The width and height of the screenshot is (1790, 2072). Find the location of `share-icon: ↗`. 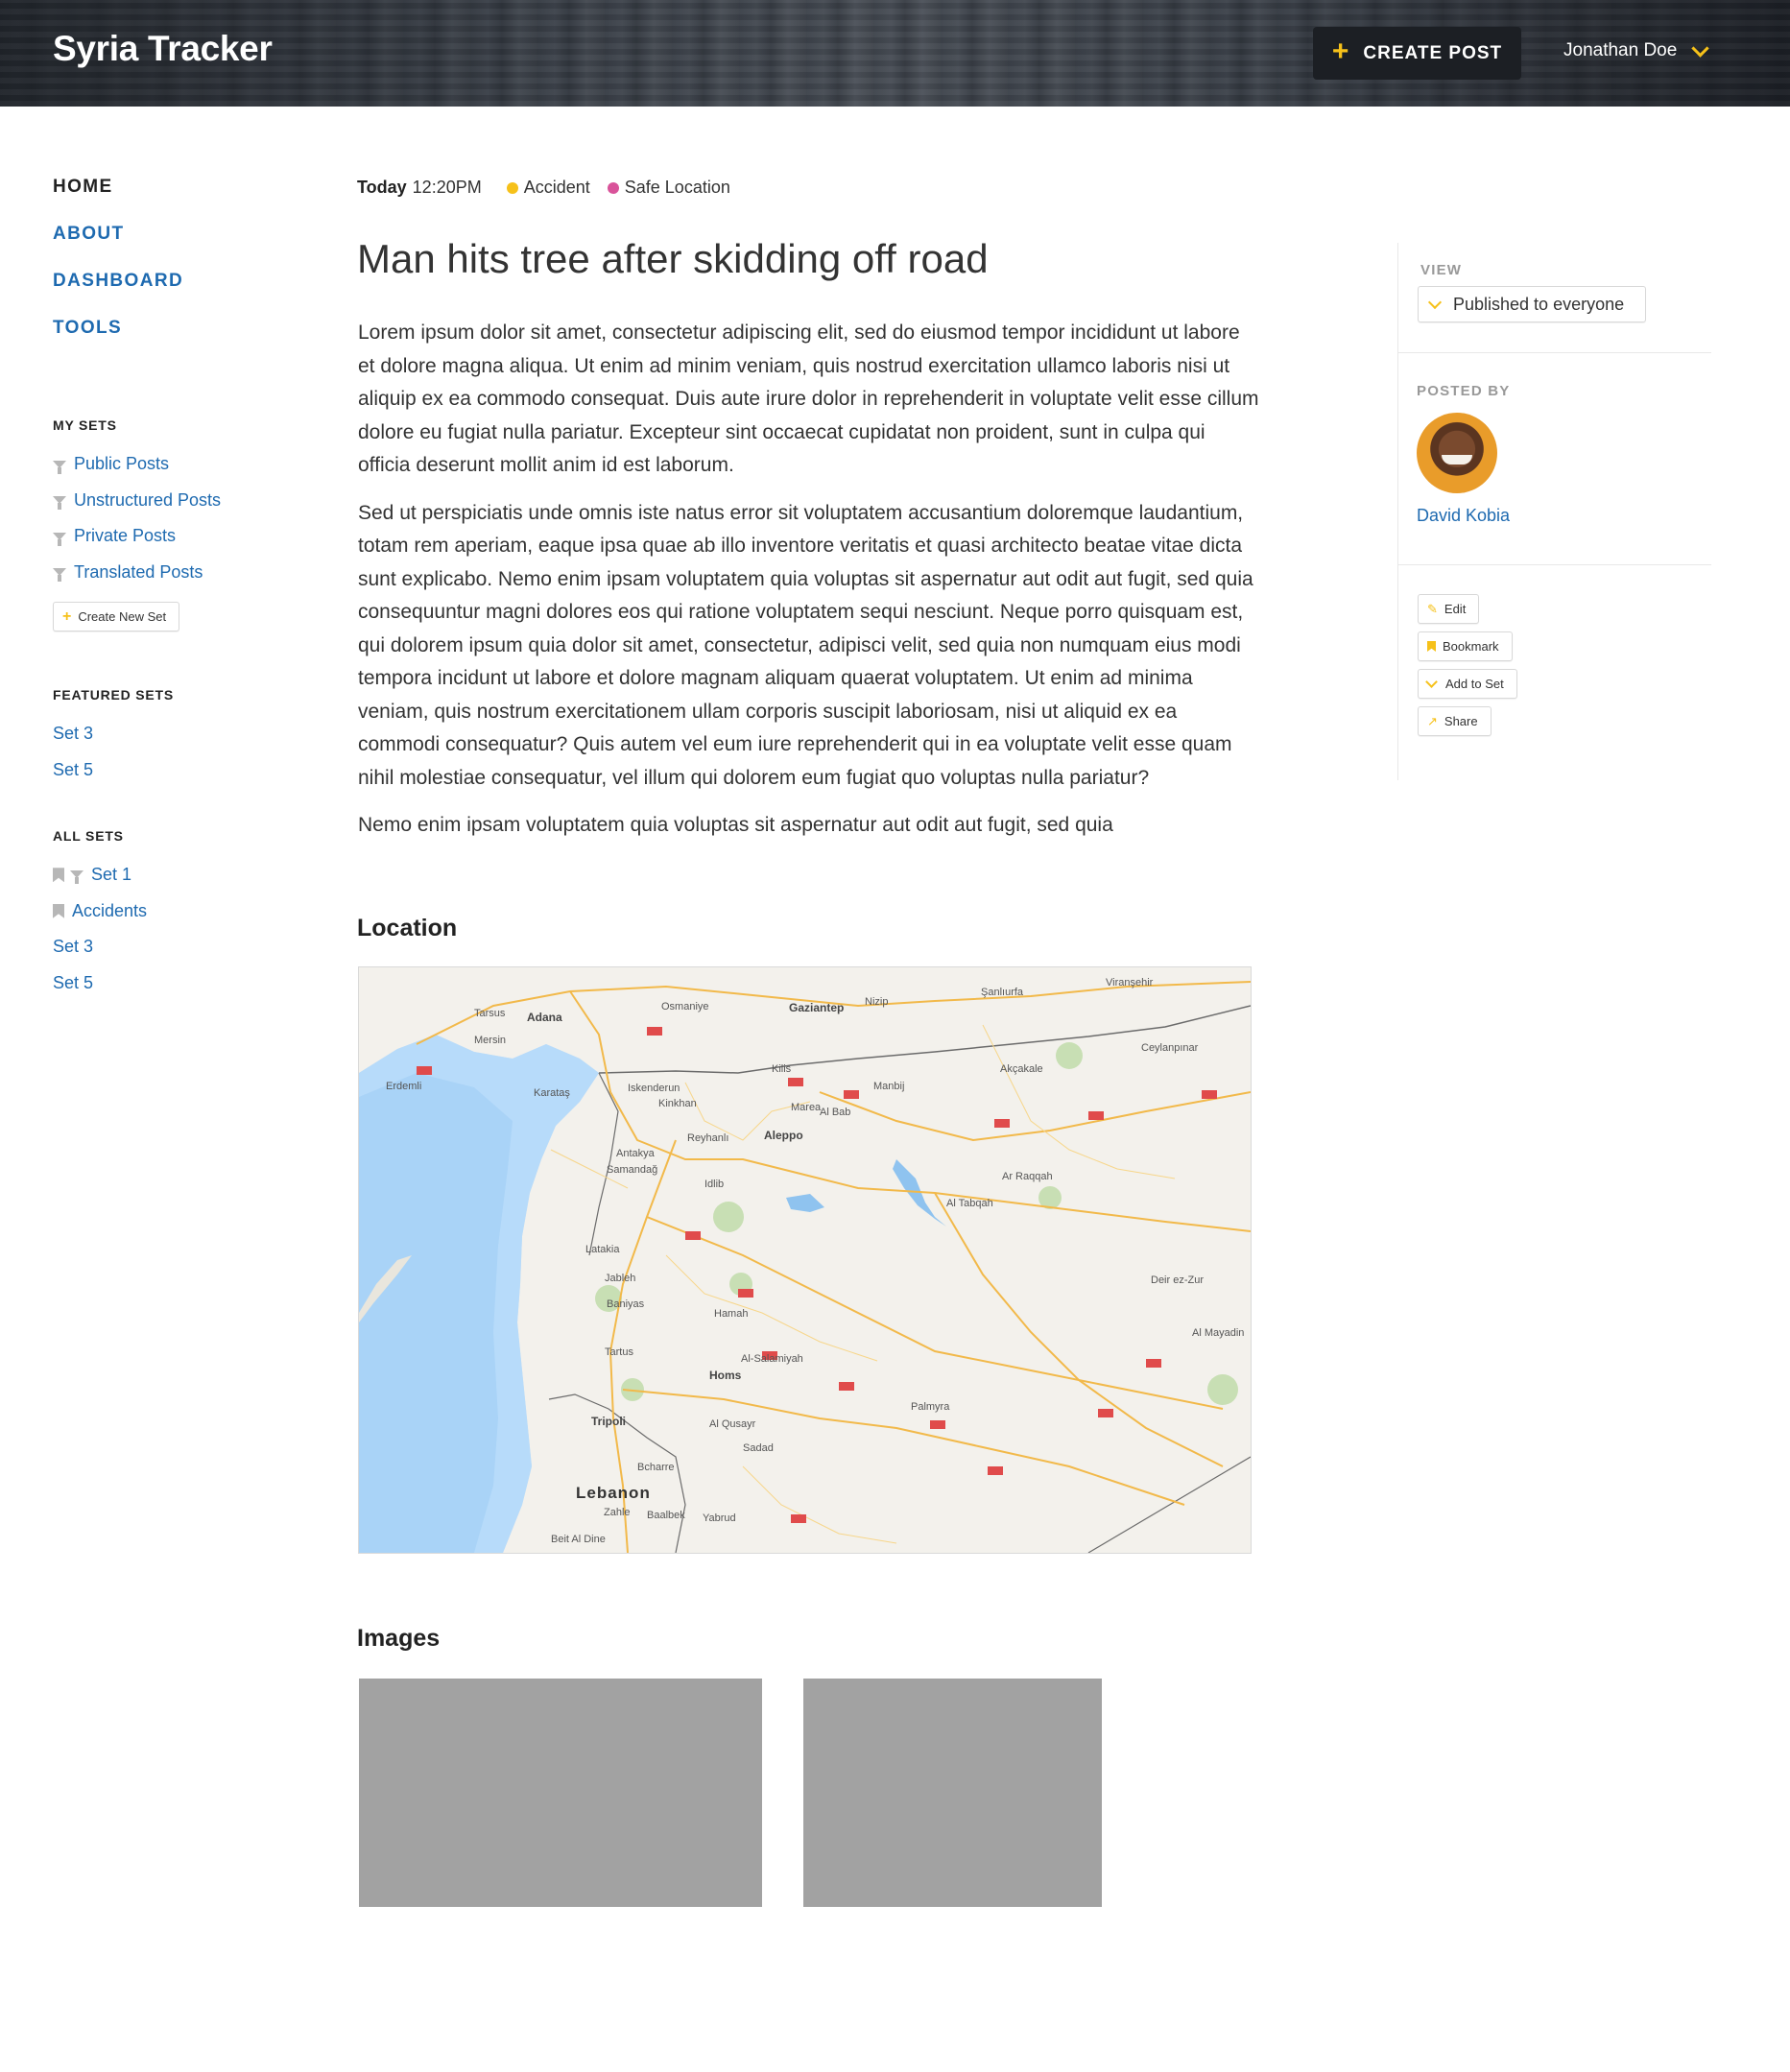

share-icon: ↗ is located at coordinates (1432, 721).